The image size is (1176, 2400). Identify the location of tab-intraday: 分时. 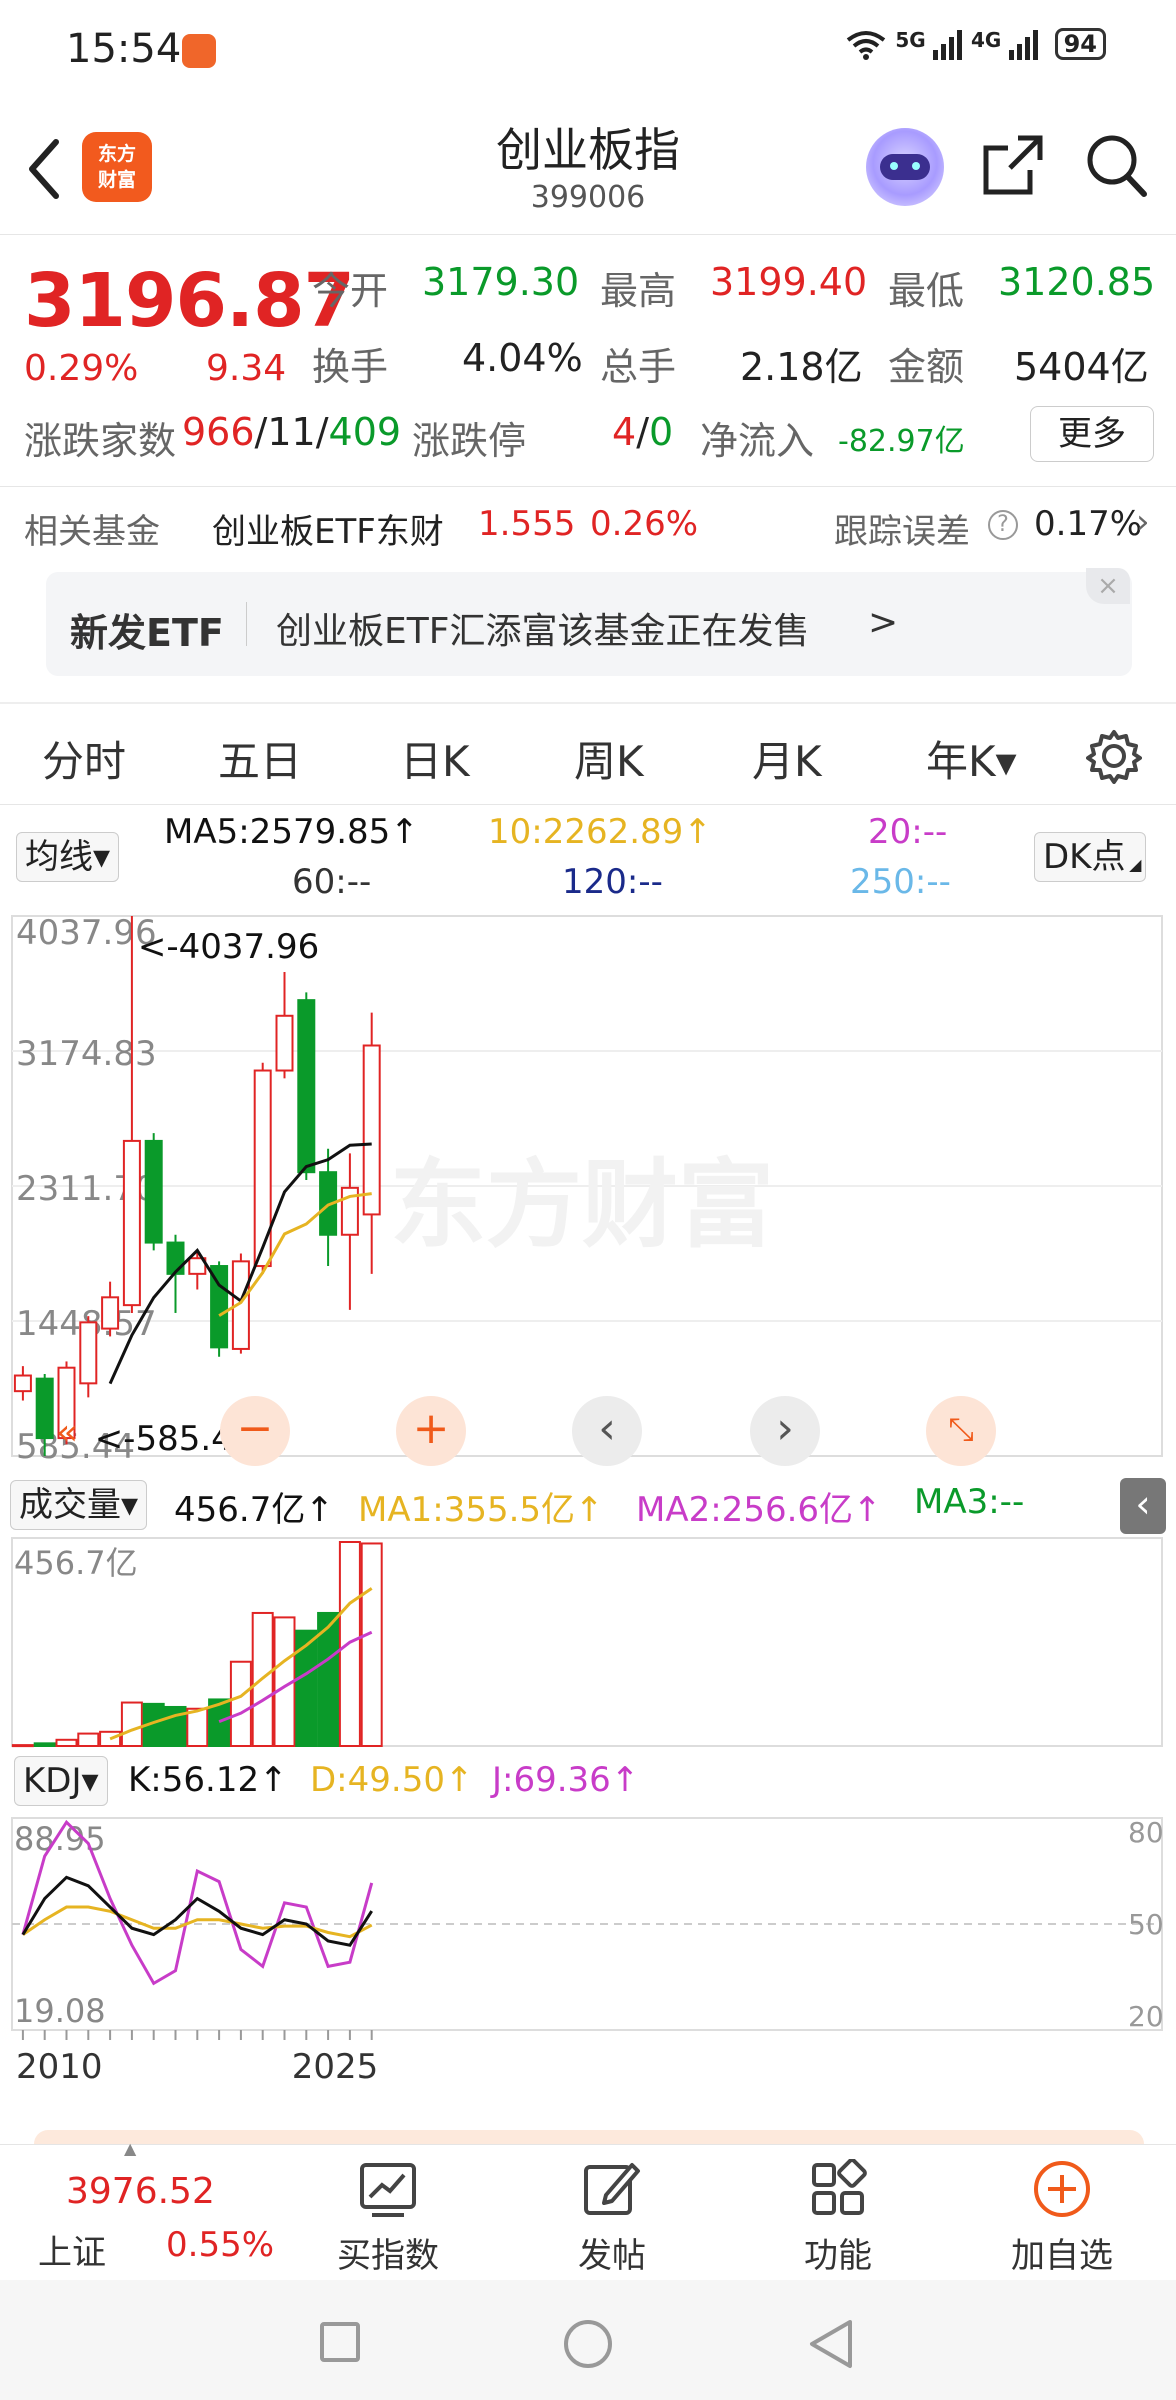
(84, 758).